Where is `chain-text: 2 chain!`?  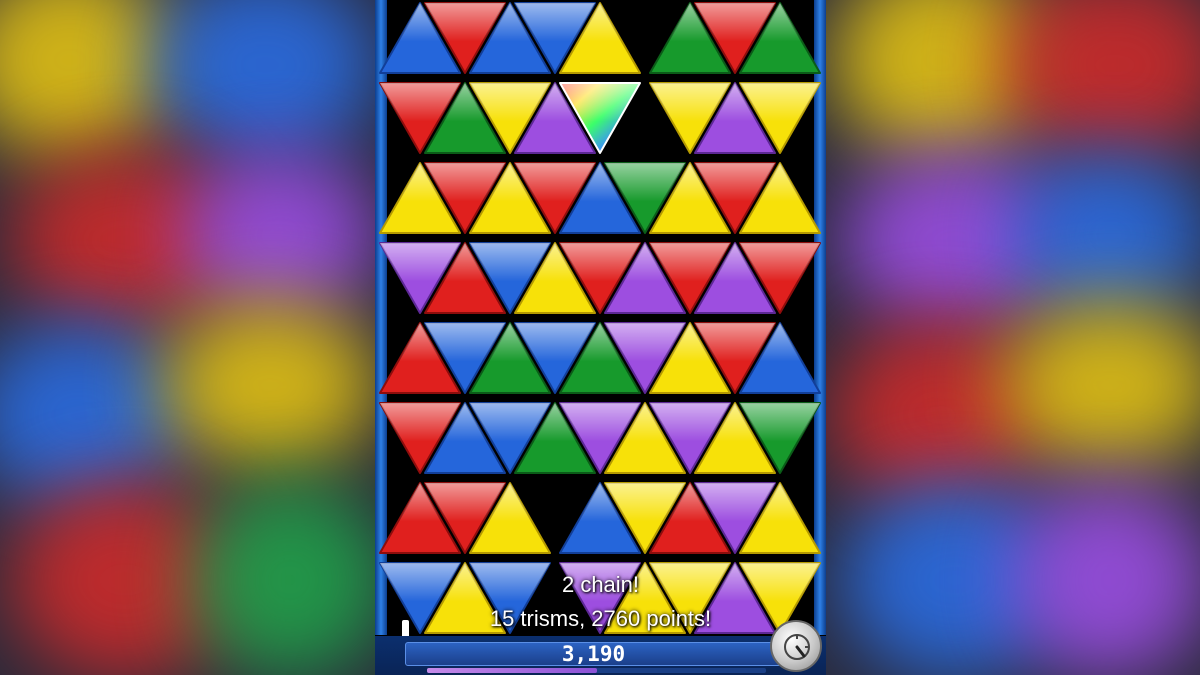 chain-text: 2 chain! is located at coordinates (600, 584).